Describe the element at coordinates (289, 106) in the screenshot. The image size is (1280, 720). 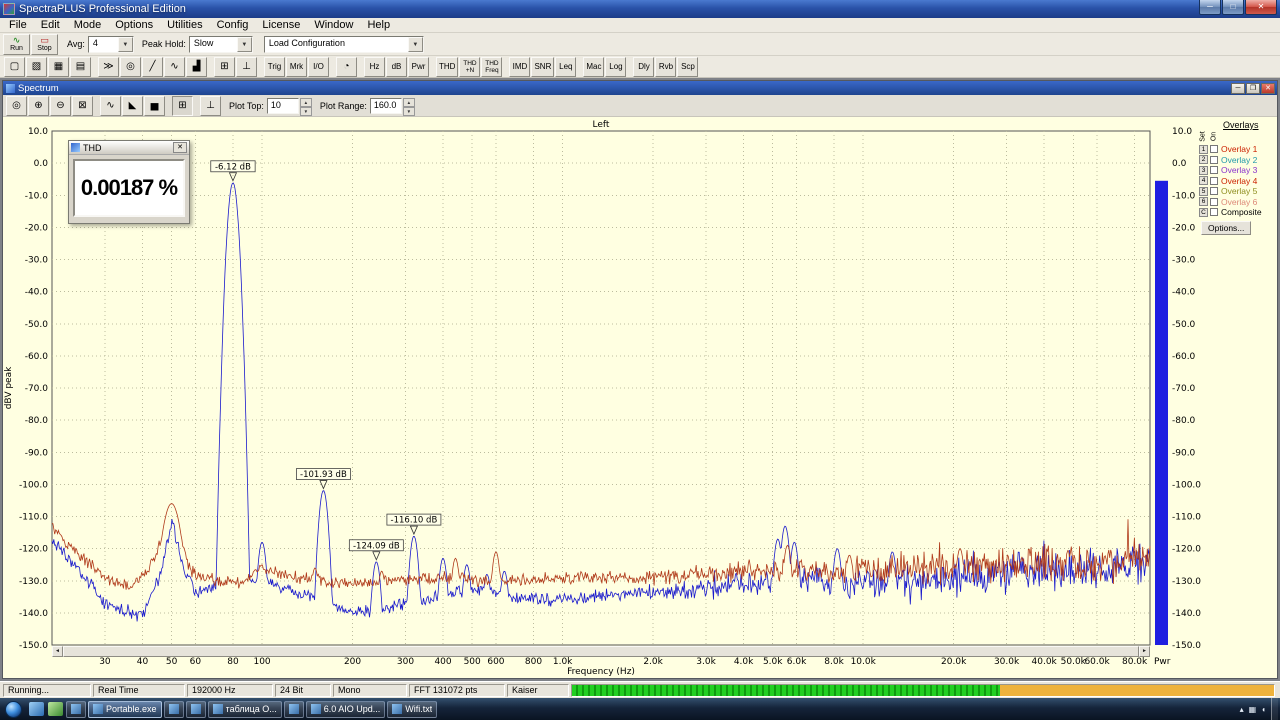
I see `plot-top-input: 10 ▲ ▼` at that location.